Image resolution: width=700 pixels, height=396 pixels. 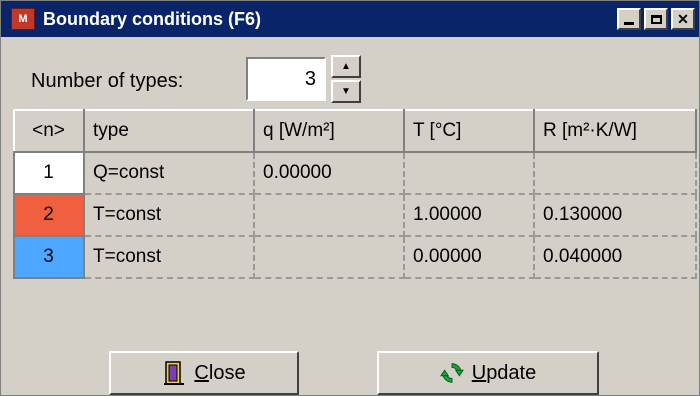 What do you see at coordinates (479, 372) in the screenshot?
I see `update-button-mnemonic: U` at bounding box center [479, 372].